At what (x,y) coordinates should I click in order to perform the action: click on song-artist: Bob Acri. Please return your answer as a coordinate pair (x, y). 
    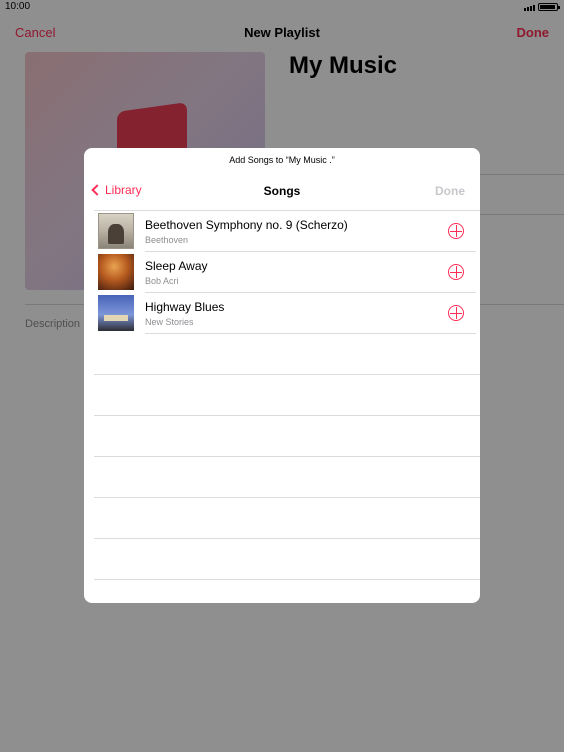
    Looking at the image, I should click on (162, 281).